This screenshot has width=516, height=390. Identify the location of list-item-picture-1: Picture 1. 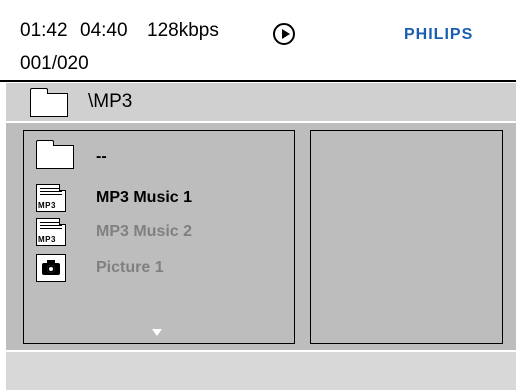
(130, 268).